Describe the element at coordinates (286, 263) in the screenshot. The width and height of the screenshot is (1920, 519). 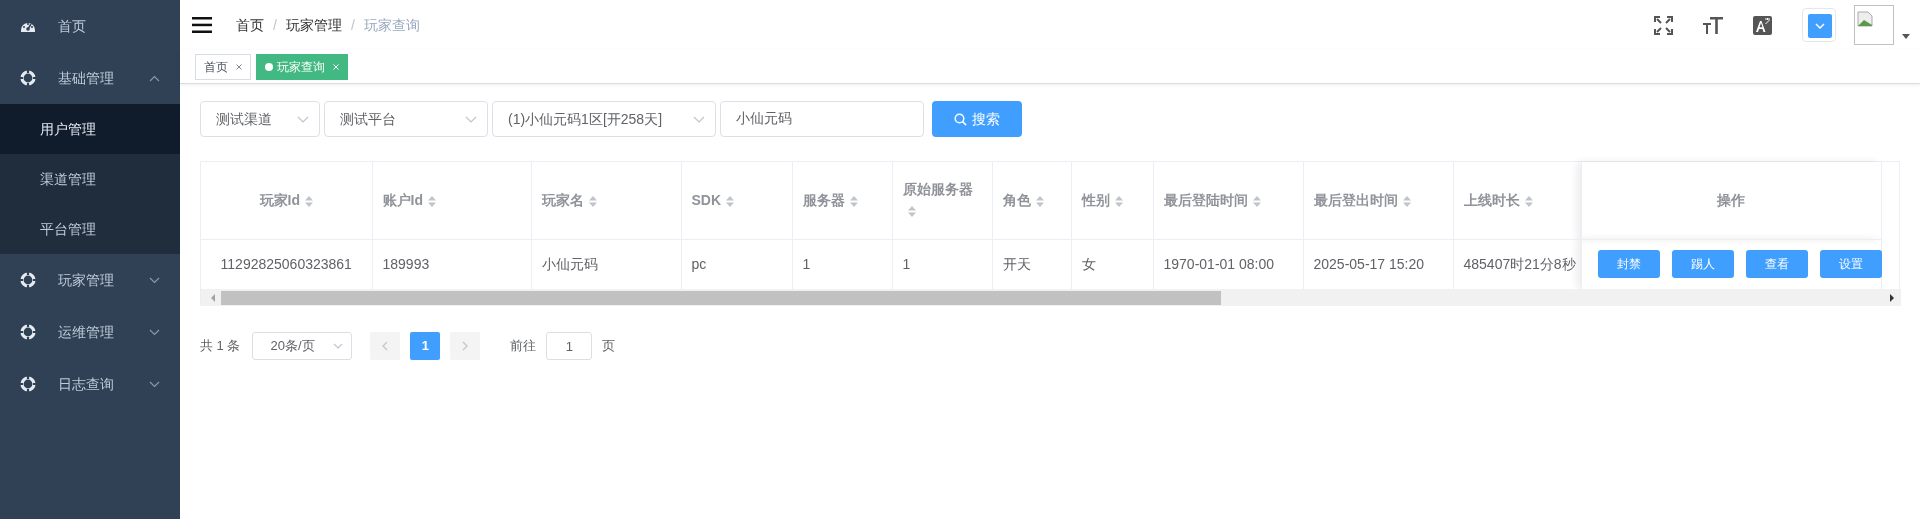
I see `table-cell: 11292825060323861` at that location.